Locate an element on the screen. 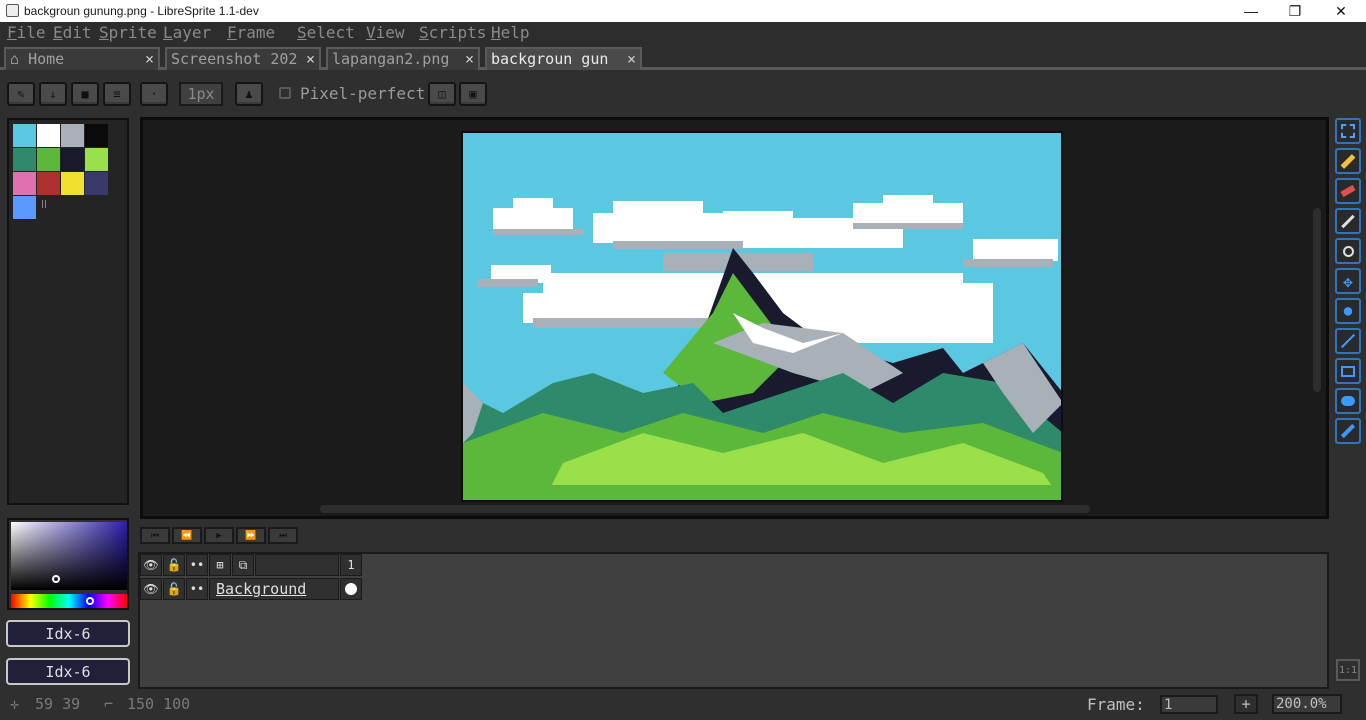 The image size is (1366, 720). palette-resize-icon is located at coordinates (44, 204).